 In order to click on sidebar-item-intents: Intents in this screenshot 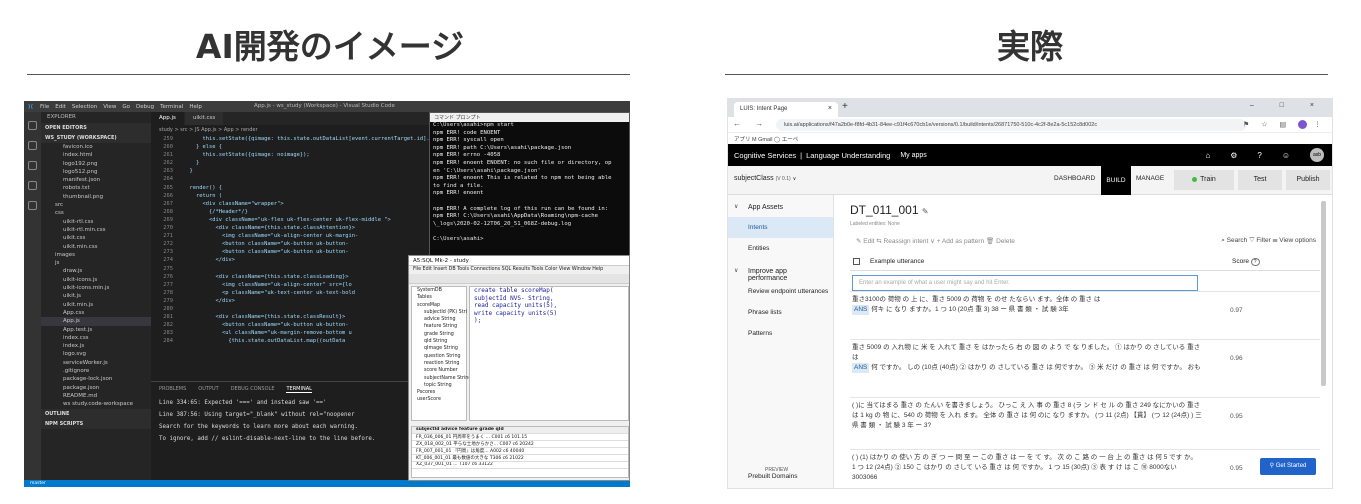, I will do `click(780, 227)`.